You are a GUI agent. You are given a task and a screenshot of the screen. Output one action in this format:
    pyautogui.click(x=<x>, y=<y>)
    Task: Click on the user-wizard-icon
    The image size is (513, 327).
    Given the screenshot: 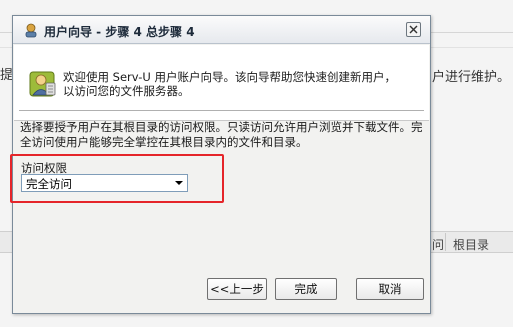 What is the action you would take?
    pyautogui.click(x=43, y=84)
    